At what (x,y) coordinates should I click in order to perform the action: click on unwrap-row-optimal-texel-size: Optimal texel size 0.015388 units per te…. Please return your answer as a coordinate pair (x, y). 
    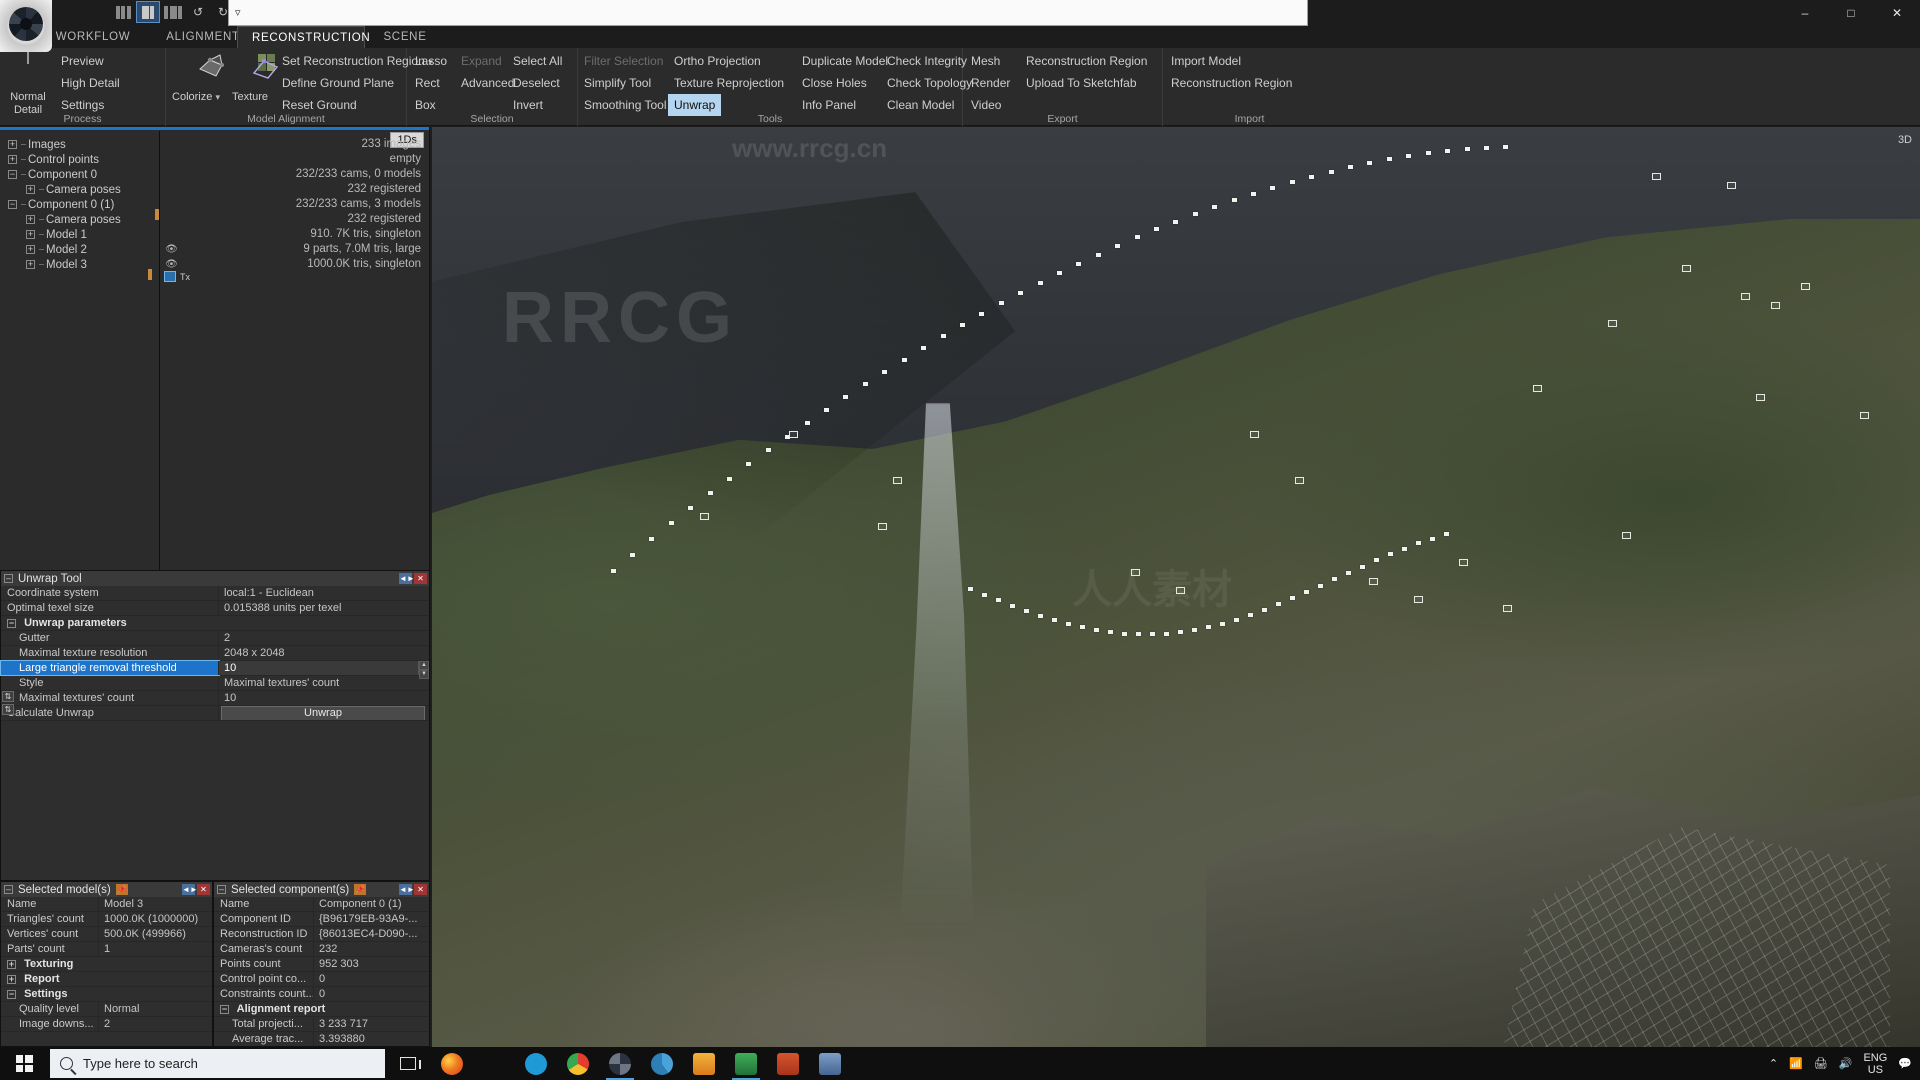
    Looking at the image, I should click on (215, 608).